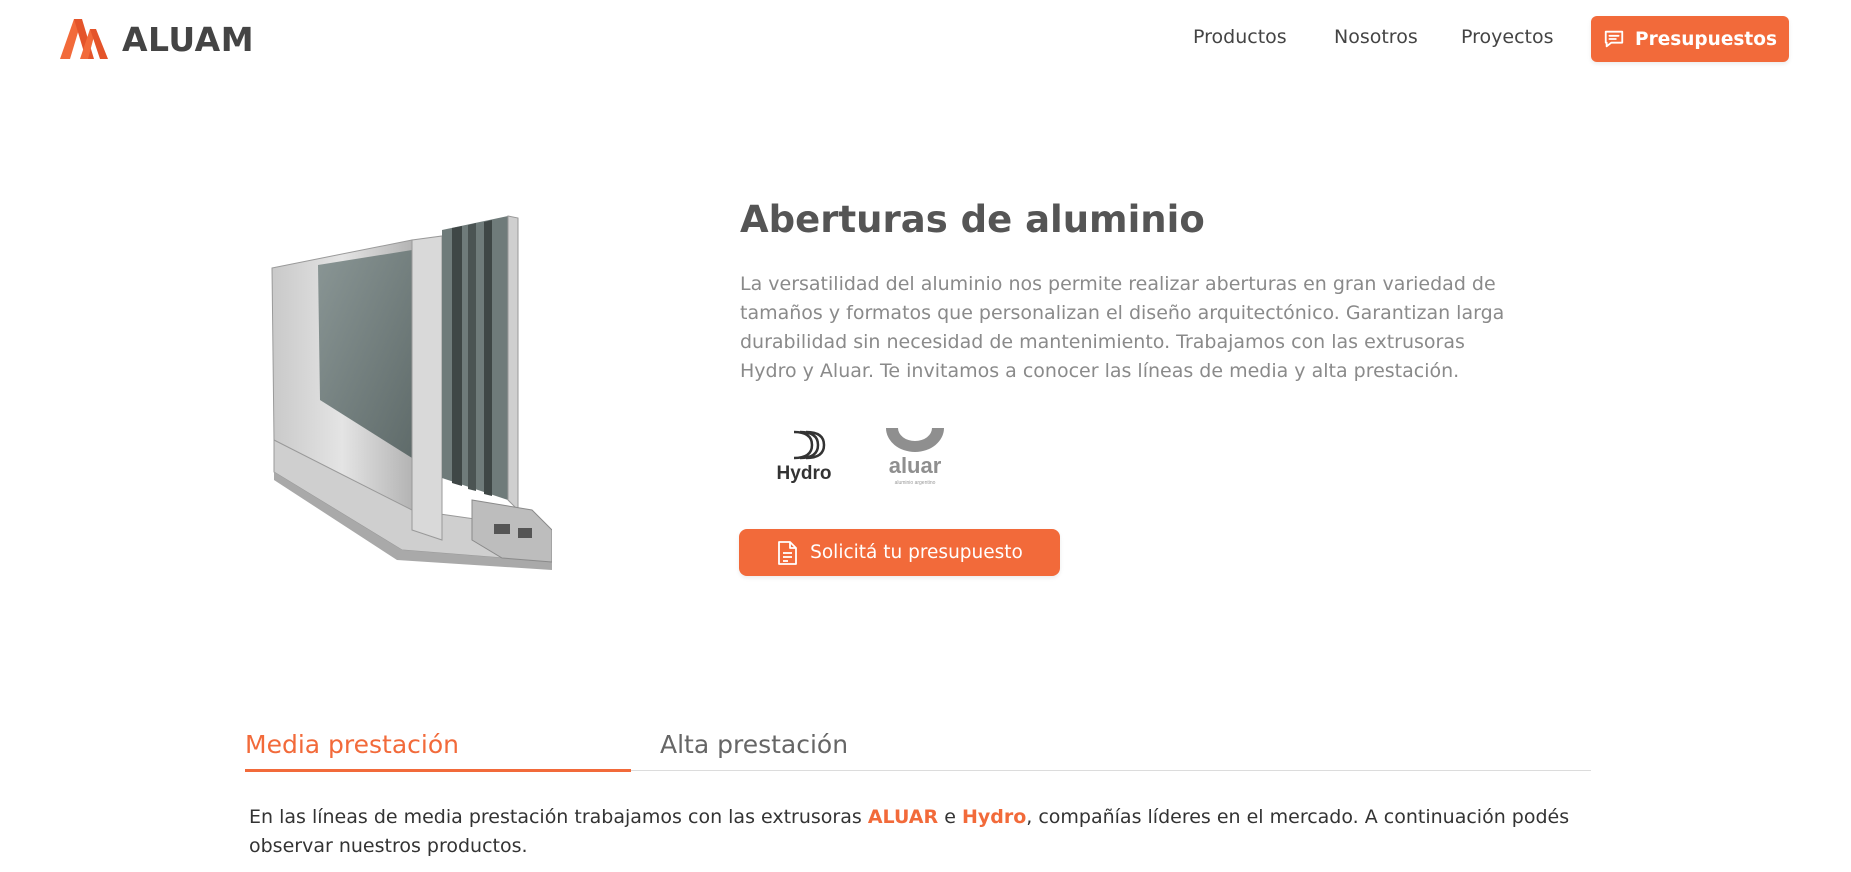  I want to click on aluar-highlight: ALUAR, so click(903, 817).